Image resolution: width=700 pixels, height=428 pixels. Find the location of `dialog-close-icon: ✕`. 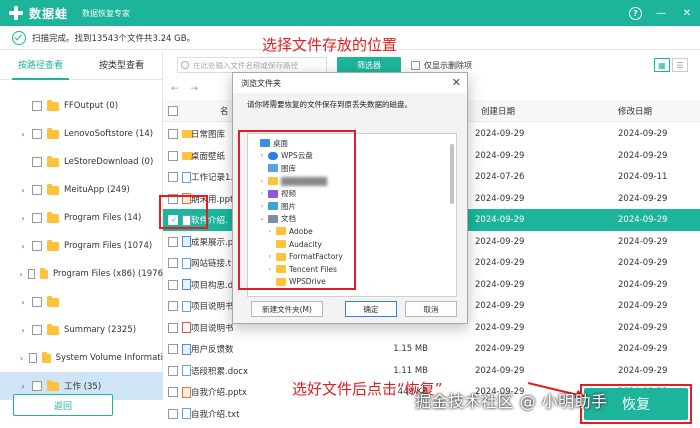

dialog-close-icon: ✕ is located at coordinates (456, 82).